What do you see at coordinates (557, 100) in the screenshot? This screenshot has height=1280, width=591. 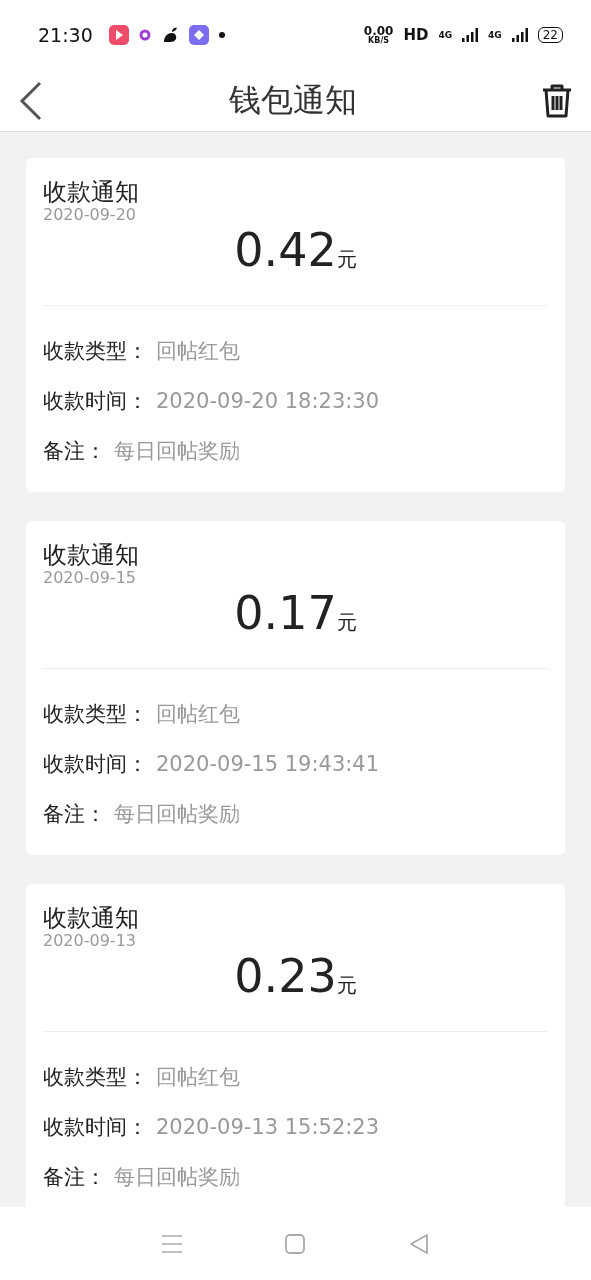 I see `delete-button` at bounding box center [557, 100].